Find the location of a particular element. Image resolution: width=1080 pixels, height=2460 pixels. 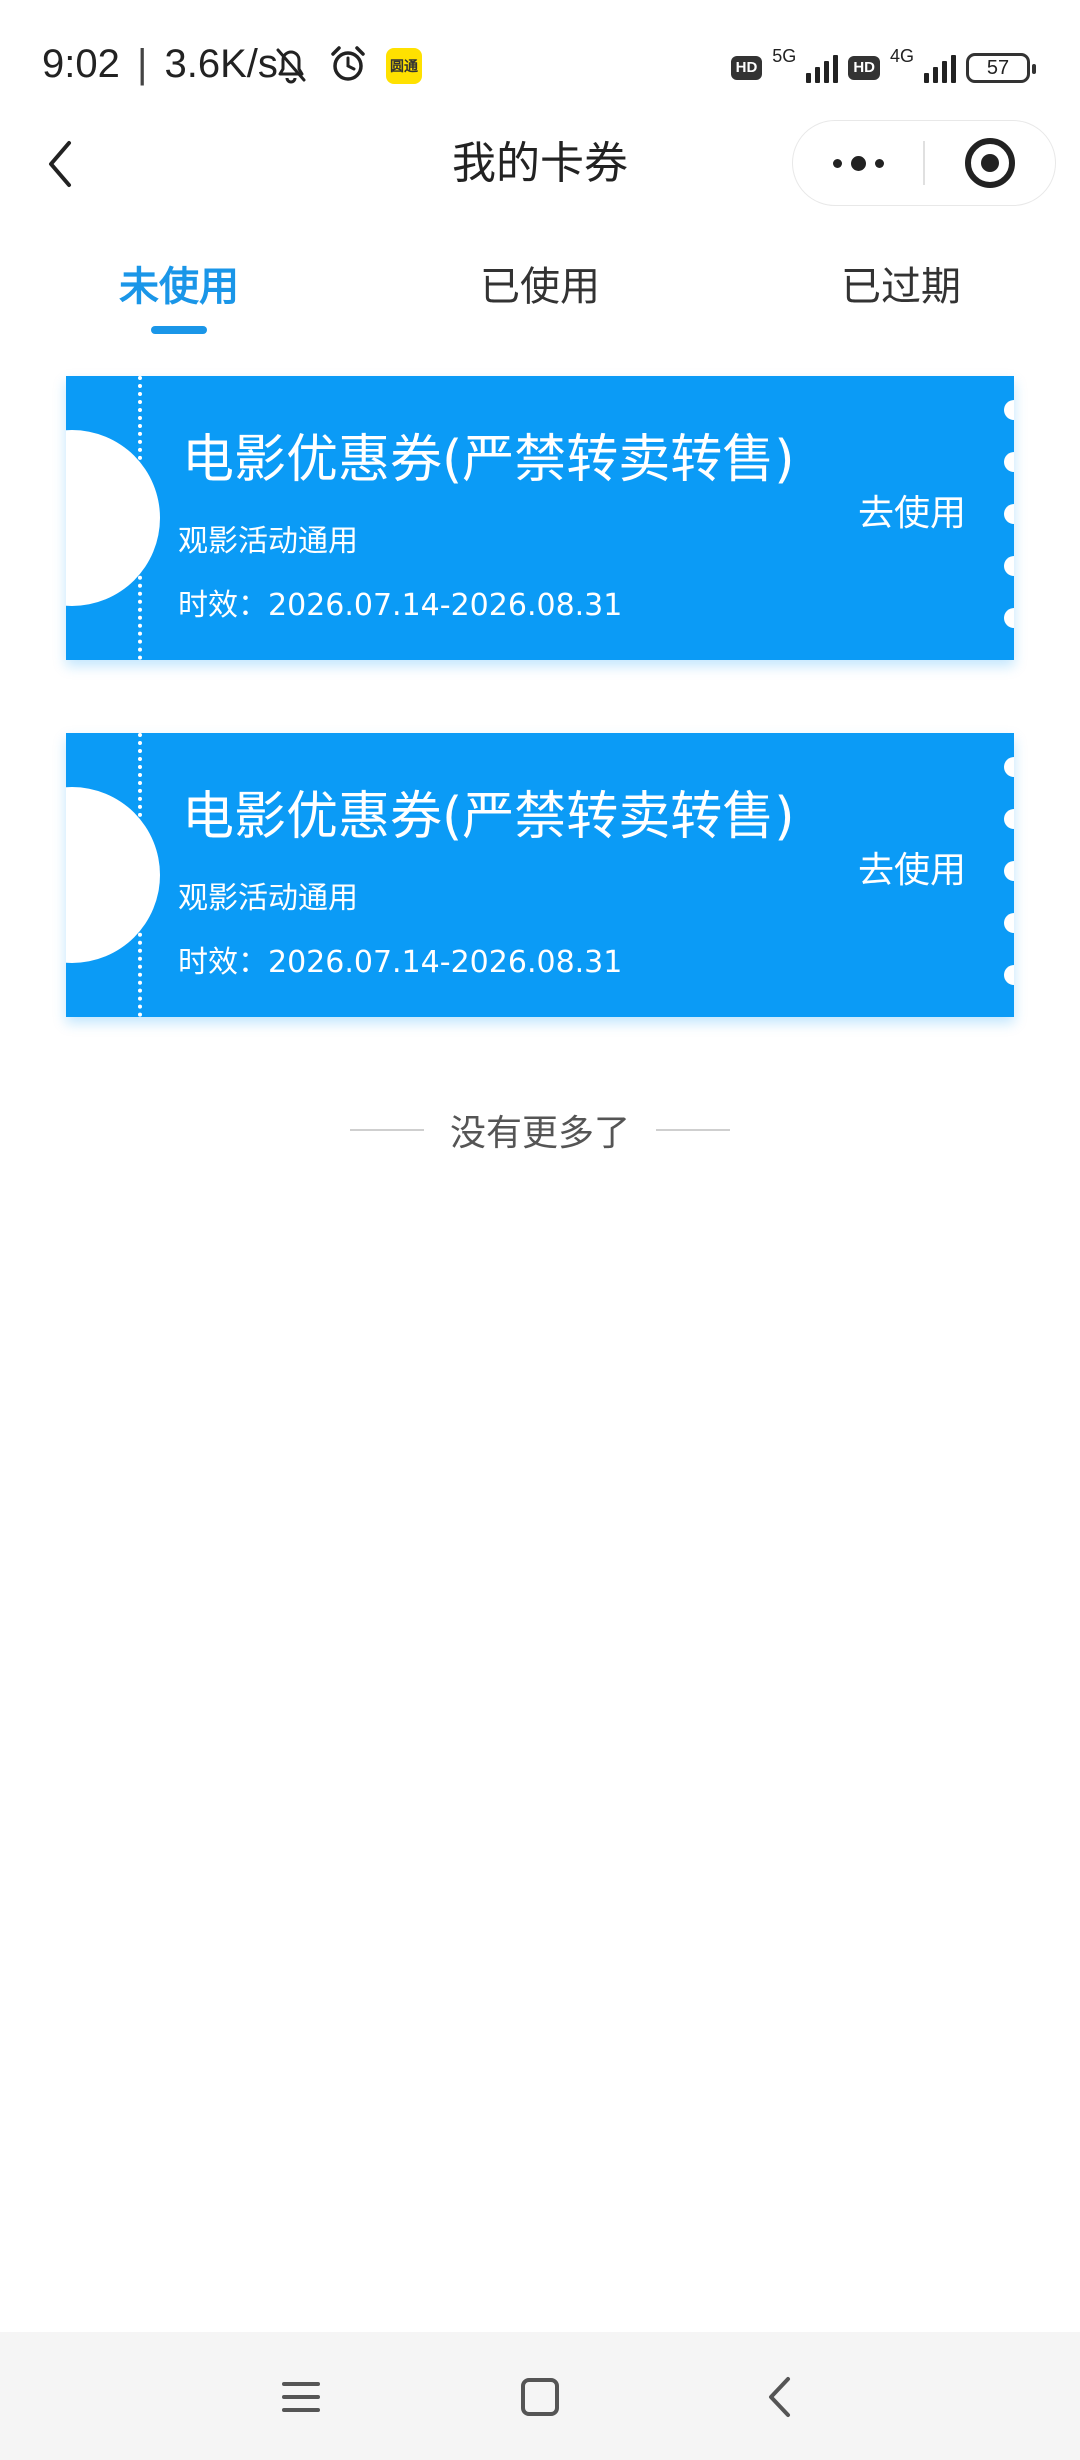

recent-apps-button is located at coordinates (301, 2397).